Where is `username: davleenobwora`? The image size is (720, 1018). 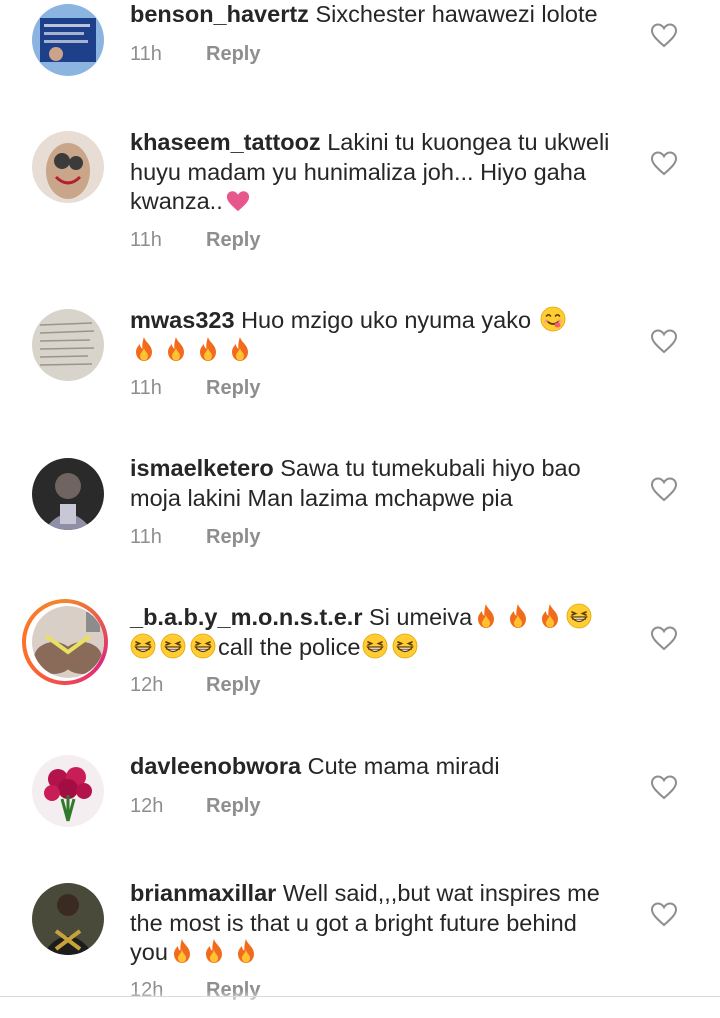
username: davleenobwora is located at coordinates (215, 766).